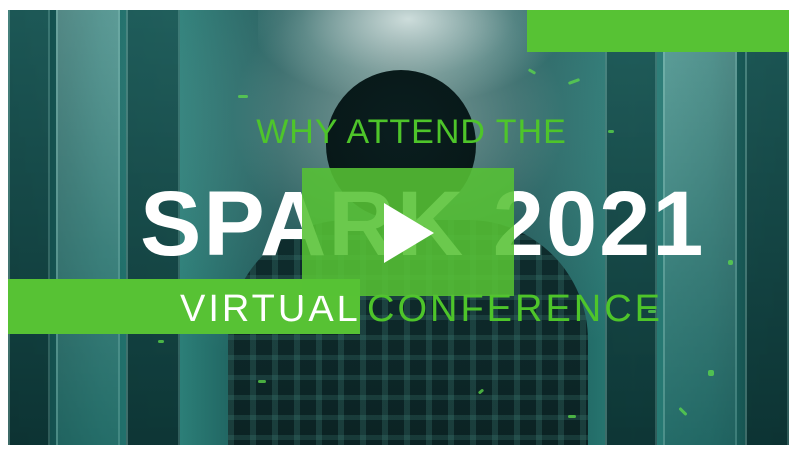  I want to click on headline-why-attend: WHY ATTEND THE, so click(411, 132).